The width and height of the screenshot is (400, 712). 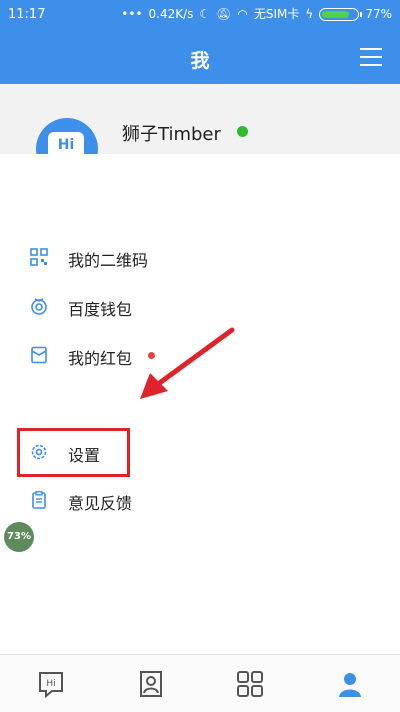 What do you see at coordinates (132, 14) in the screenshot?
I see `signal-dots-icon: •••` at bounding box center [132, 14].